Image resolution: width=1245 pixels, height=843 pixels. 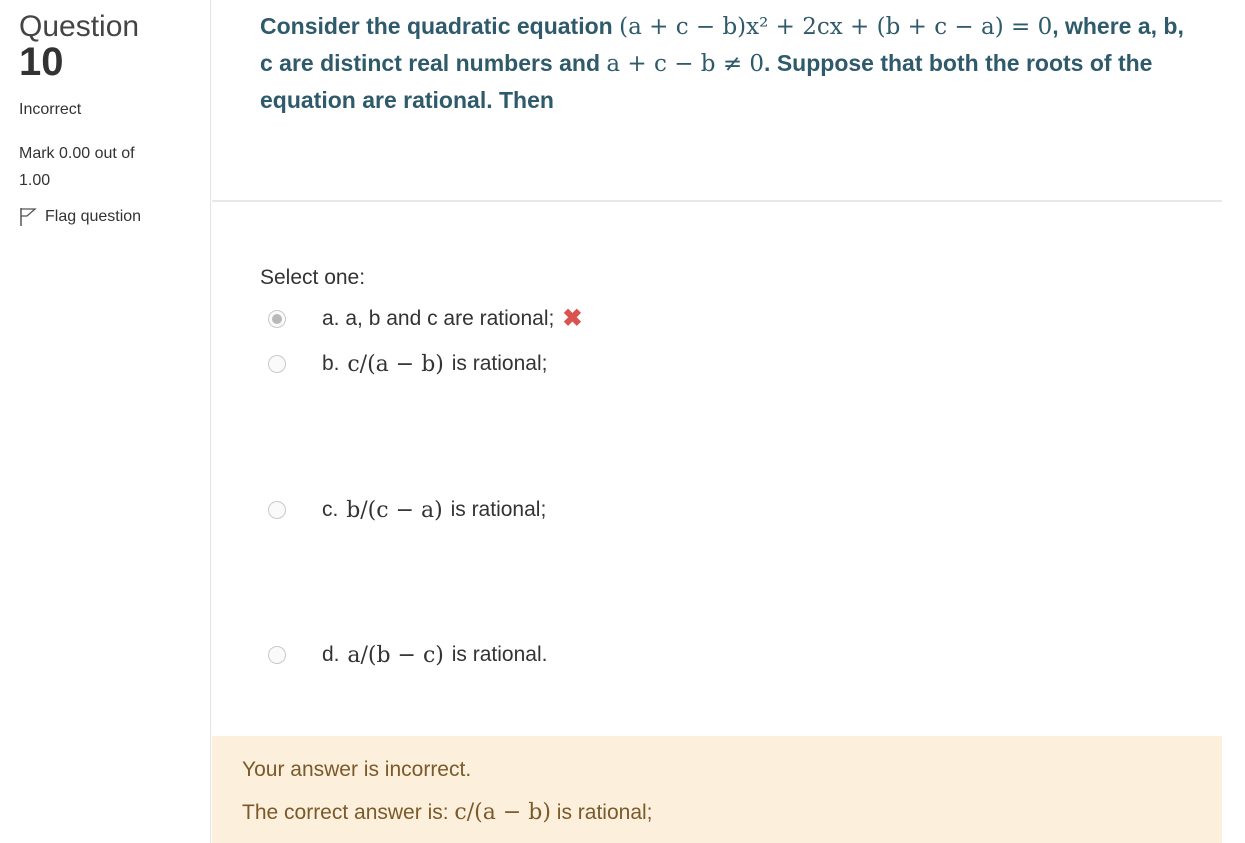 I want to click on radio-option-b, so click(x=277, y=364).